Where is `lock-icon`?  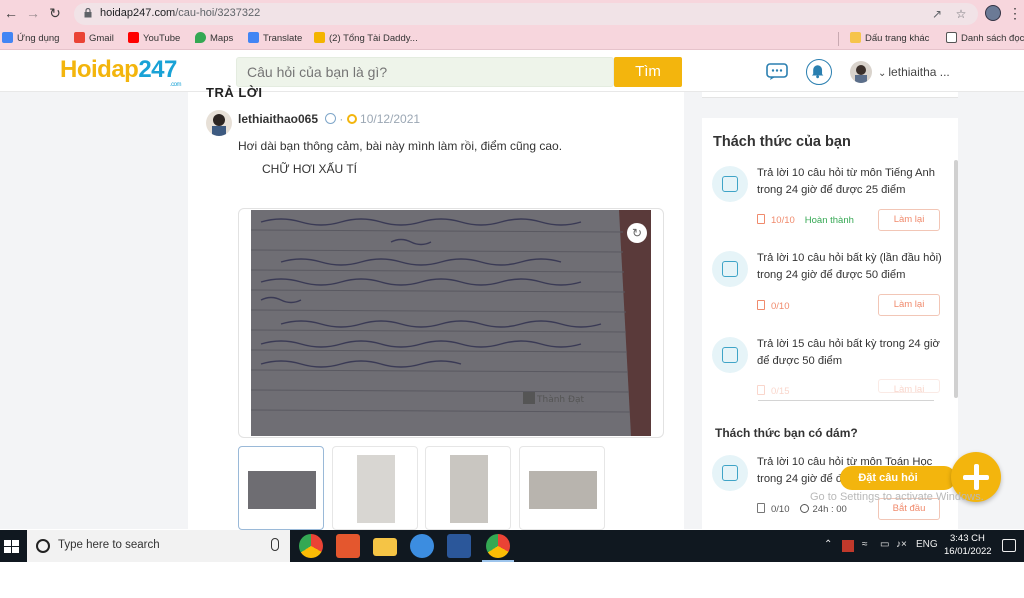 lock-icon is located at coordinates (88, 13).